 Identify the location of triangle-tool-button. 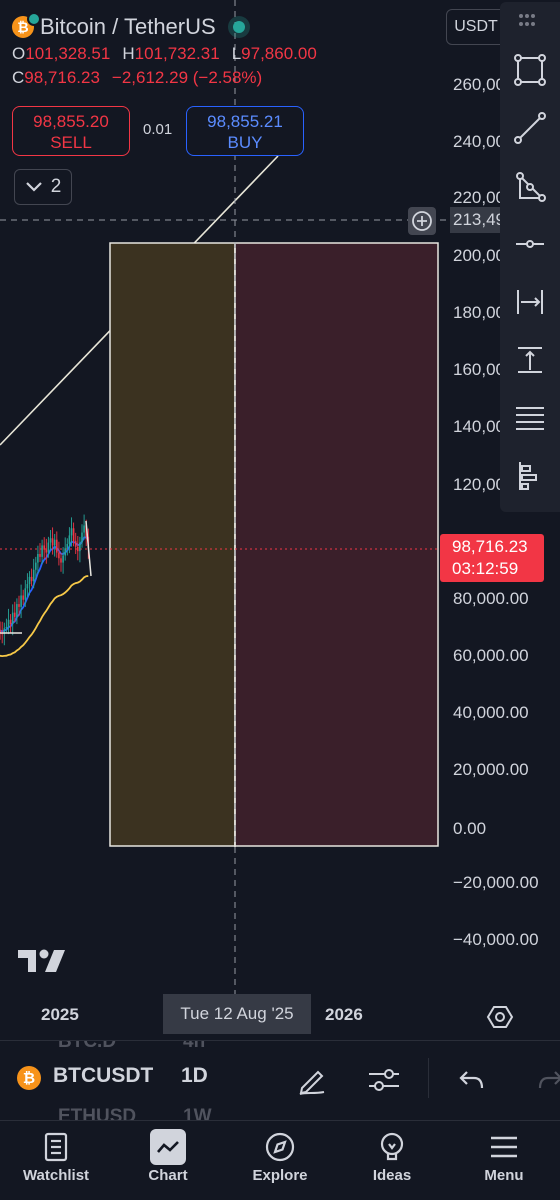
(530, 186).